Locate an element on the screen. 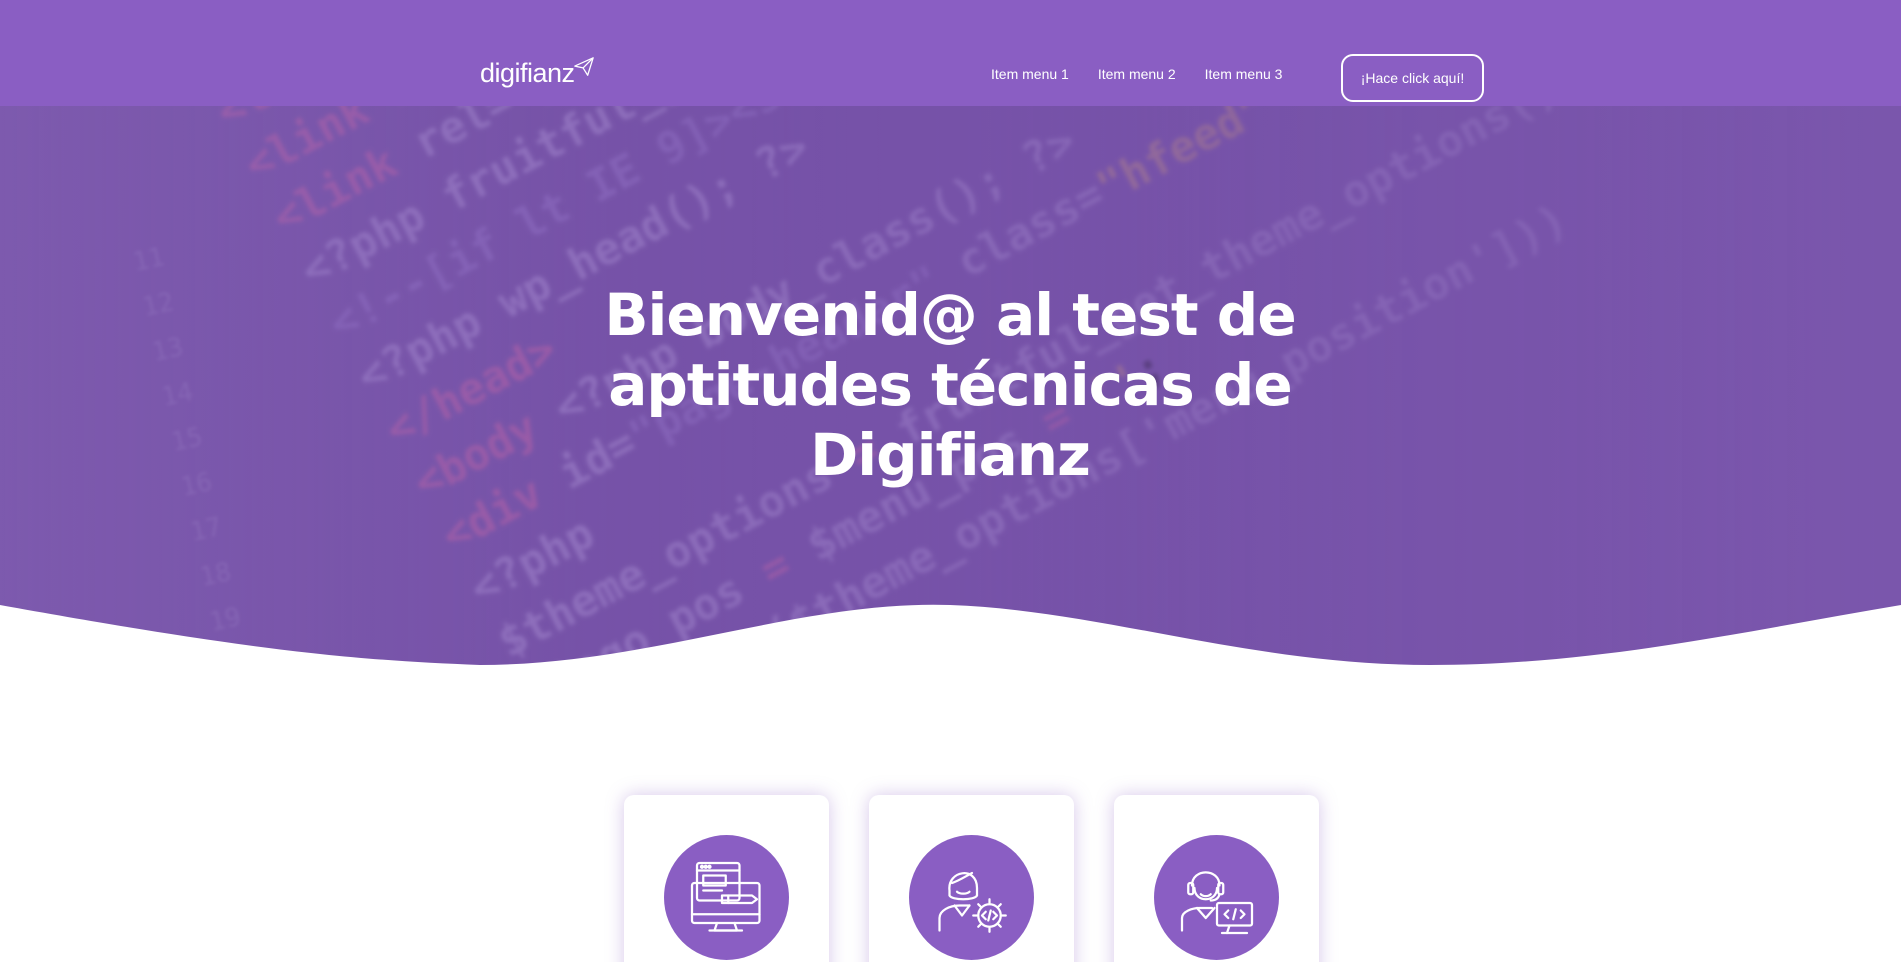  developer-woman-code-gear-icon is located at coordinates (972, 902).